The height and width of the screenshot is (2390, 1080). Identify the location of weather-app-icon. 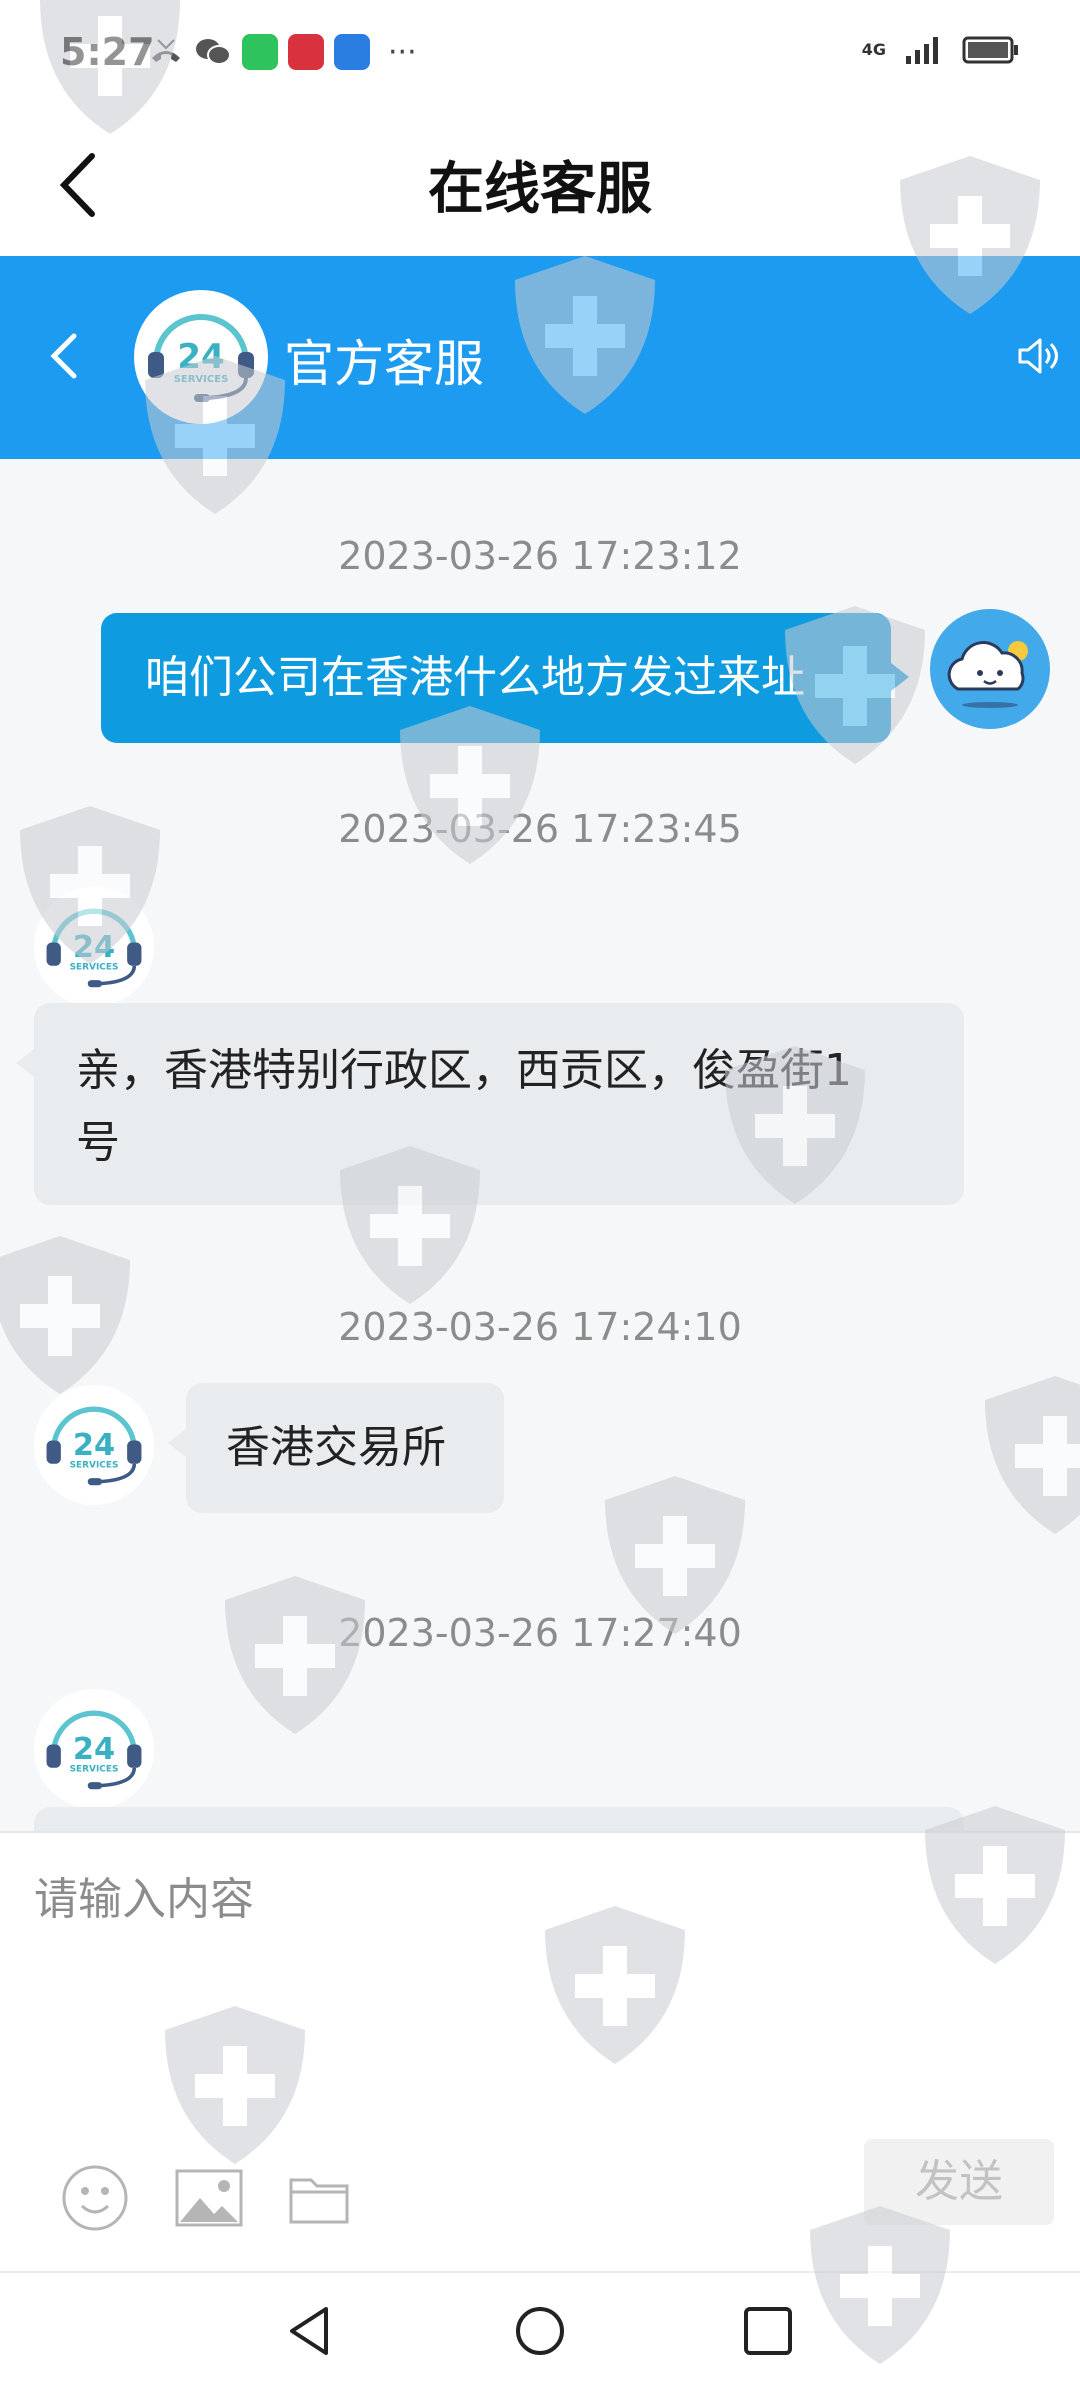
(352, 52).